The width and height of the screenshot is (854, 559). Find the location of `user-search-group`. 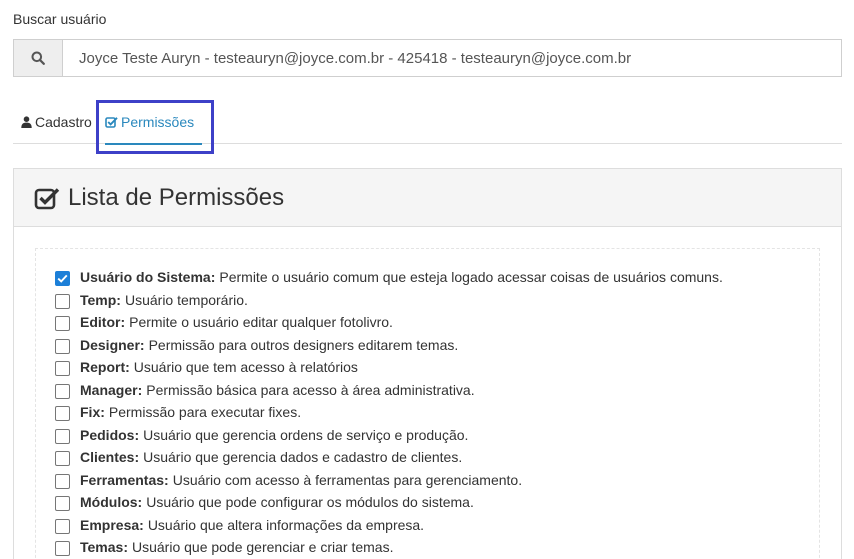

user-search-group is located at coordinates (427, 58).